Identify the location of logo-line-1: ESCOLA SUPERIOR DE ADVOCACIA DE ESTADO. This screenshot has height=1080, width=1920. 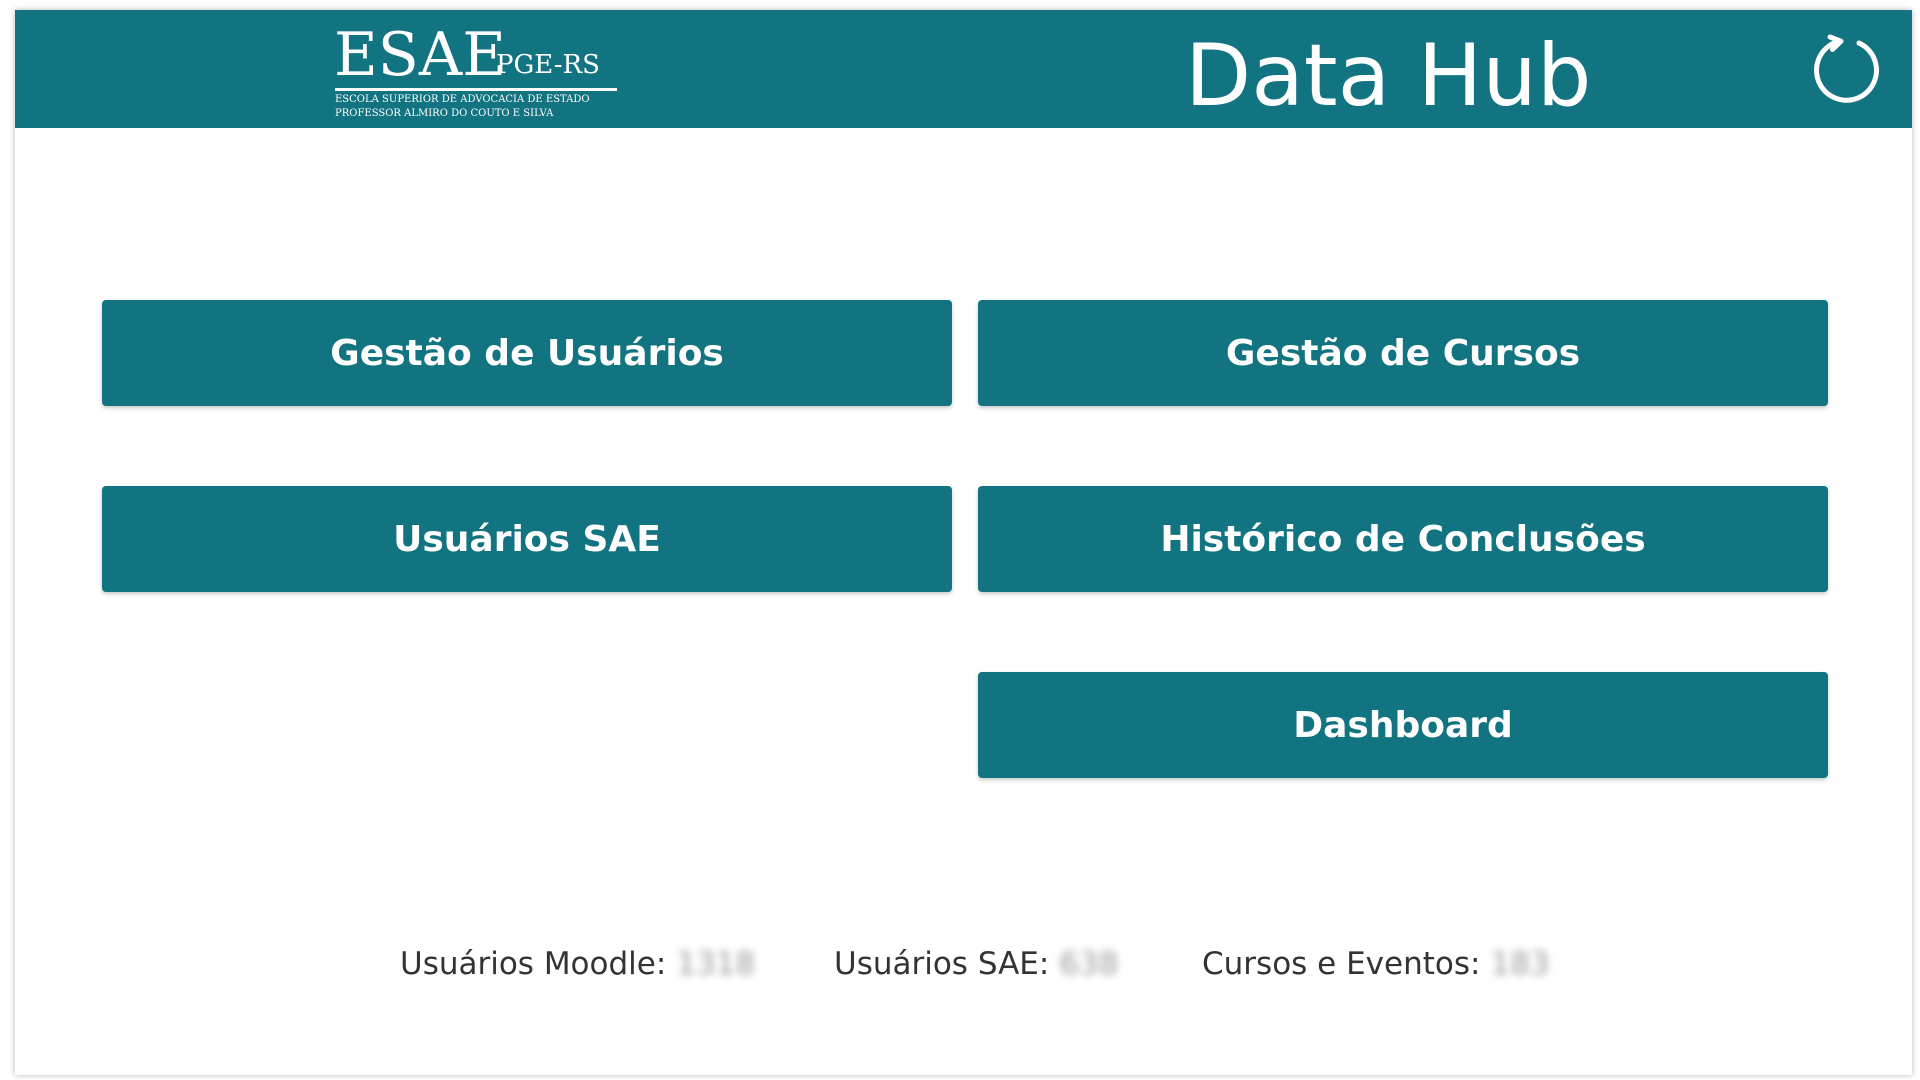
(462, 99).